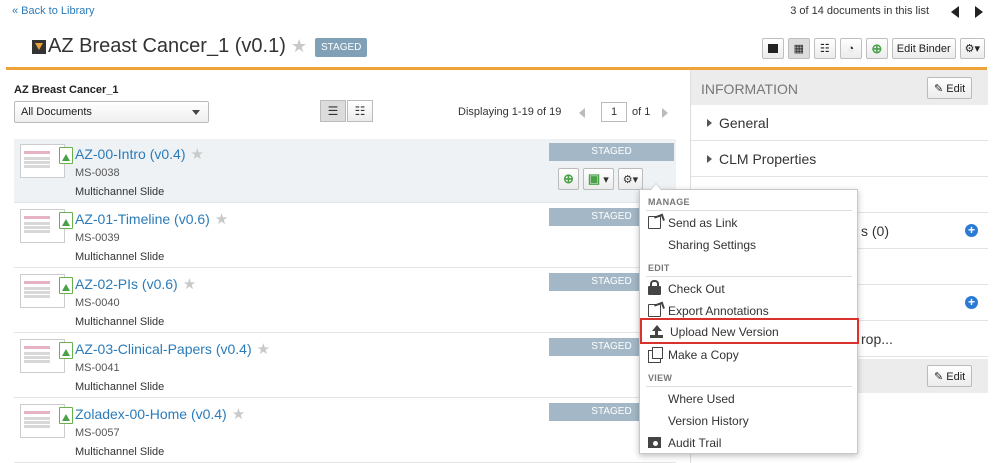  I want to click on document-position-count: 3 of 14 documents in this list, so click(859, 11).